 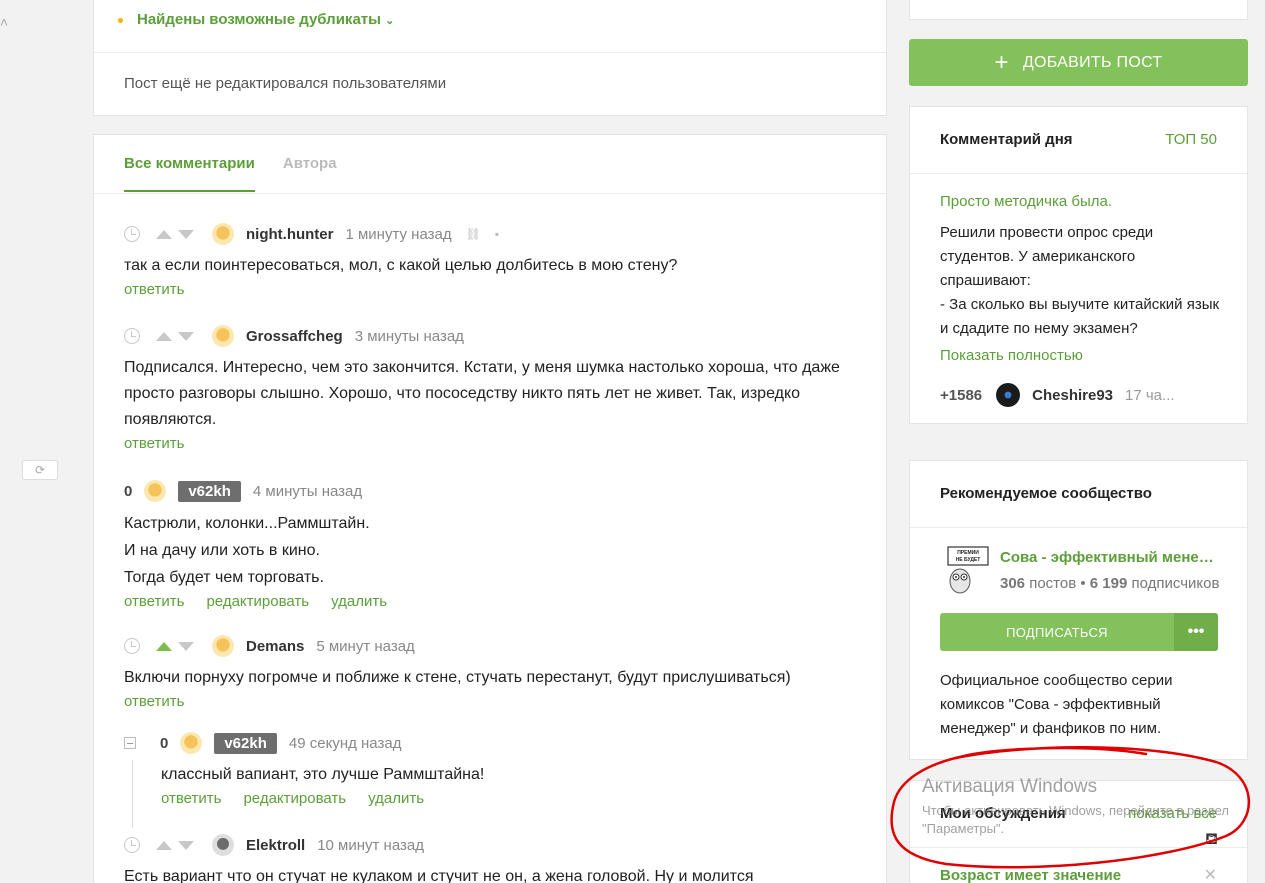 I want to click on community-logo-icon: ПРЕМИИ НЕ БУДЕТ, so click(x=965, y=570).